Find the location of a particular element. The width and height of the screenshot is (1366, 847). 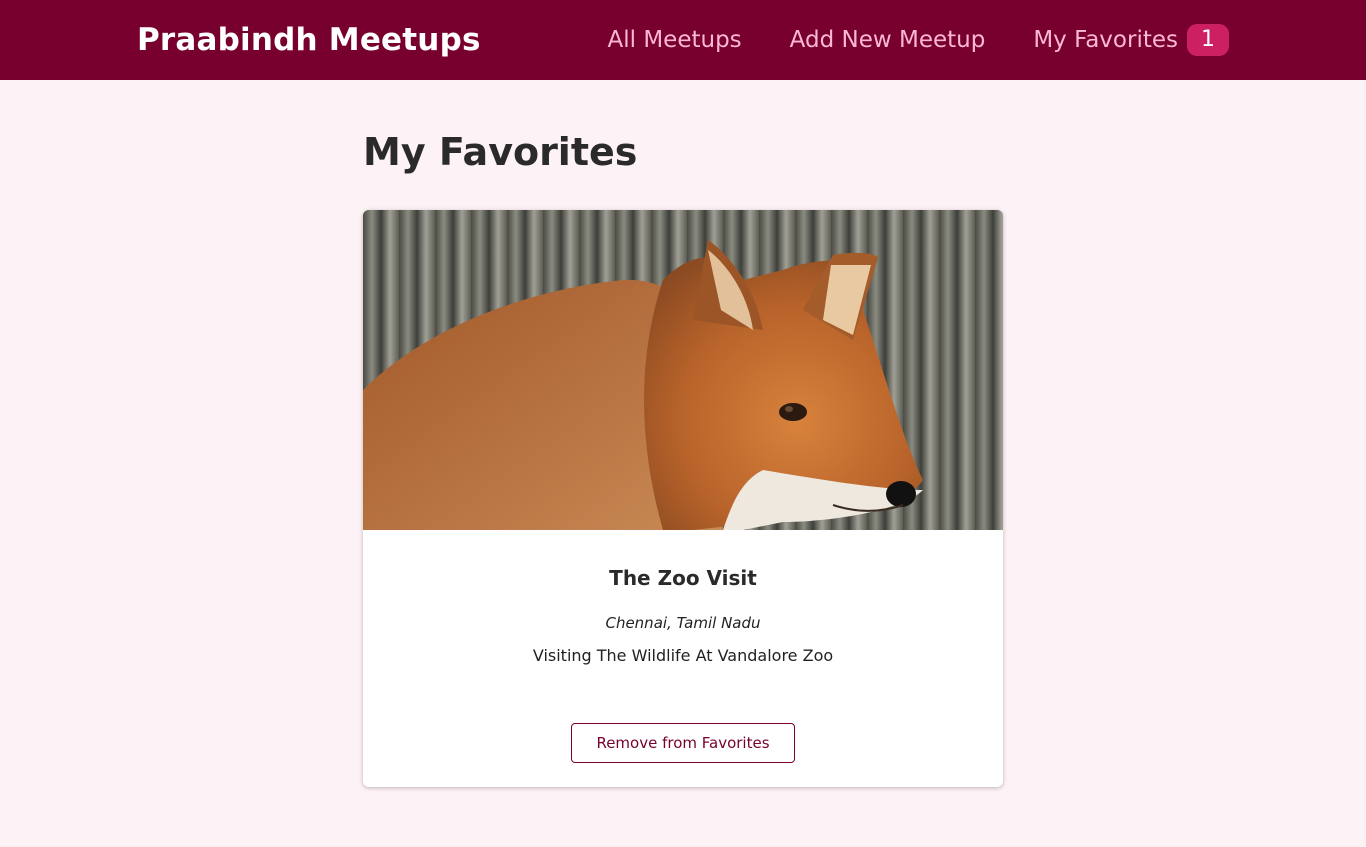

nav-add-new-meetup: Add New Meetup is located at coordinates (888, 40).